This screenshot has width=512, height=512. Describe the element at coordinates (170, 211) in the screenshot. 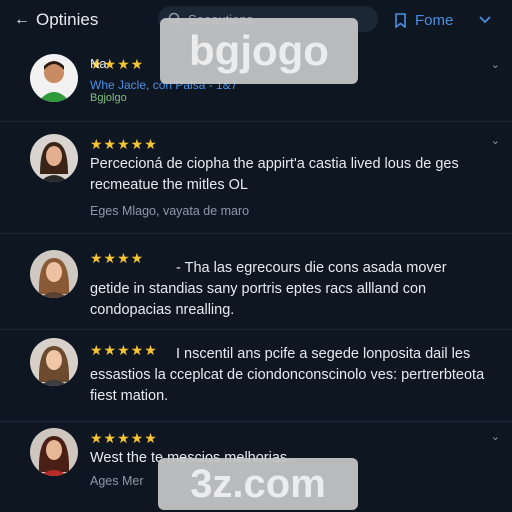

I see `review-meta: Eges Mlago, vayata de maro` at that location.